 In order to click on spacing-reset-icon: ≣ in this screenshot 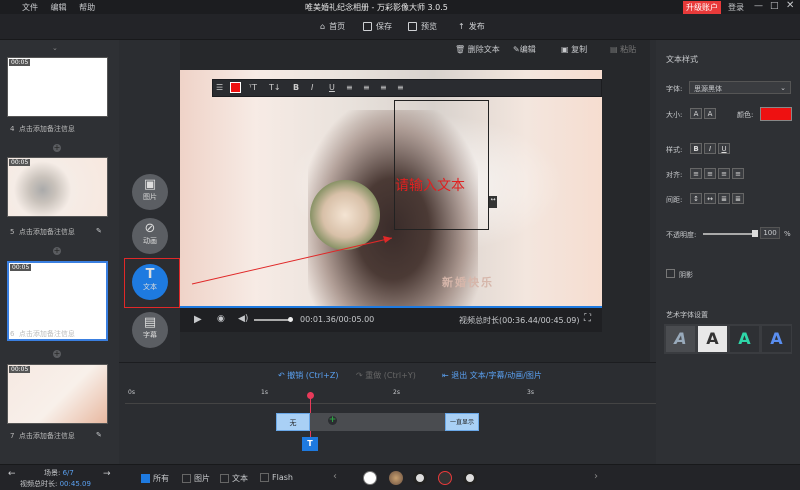, I will do `click(724, 198)`.